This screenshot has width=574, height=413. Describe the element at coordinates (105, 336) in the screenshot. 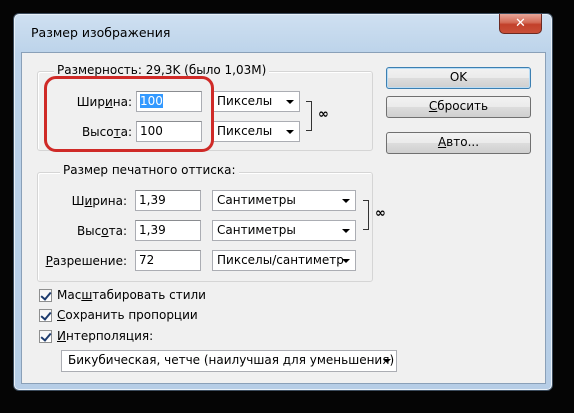

I see `resample-label: Интерполяция:` at that location.